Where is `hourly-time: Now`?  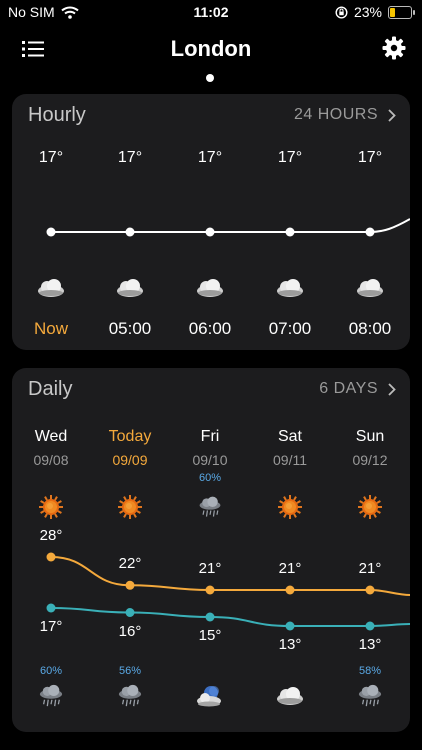
hourly-time: Now is located at coordinates (50, 328).